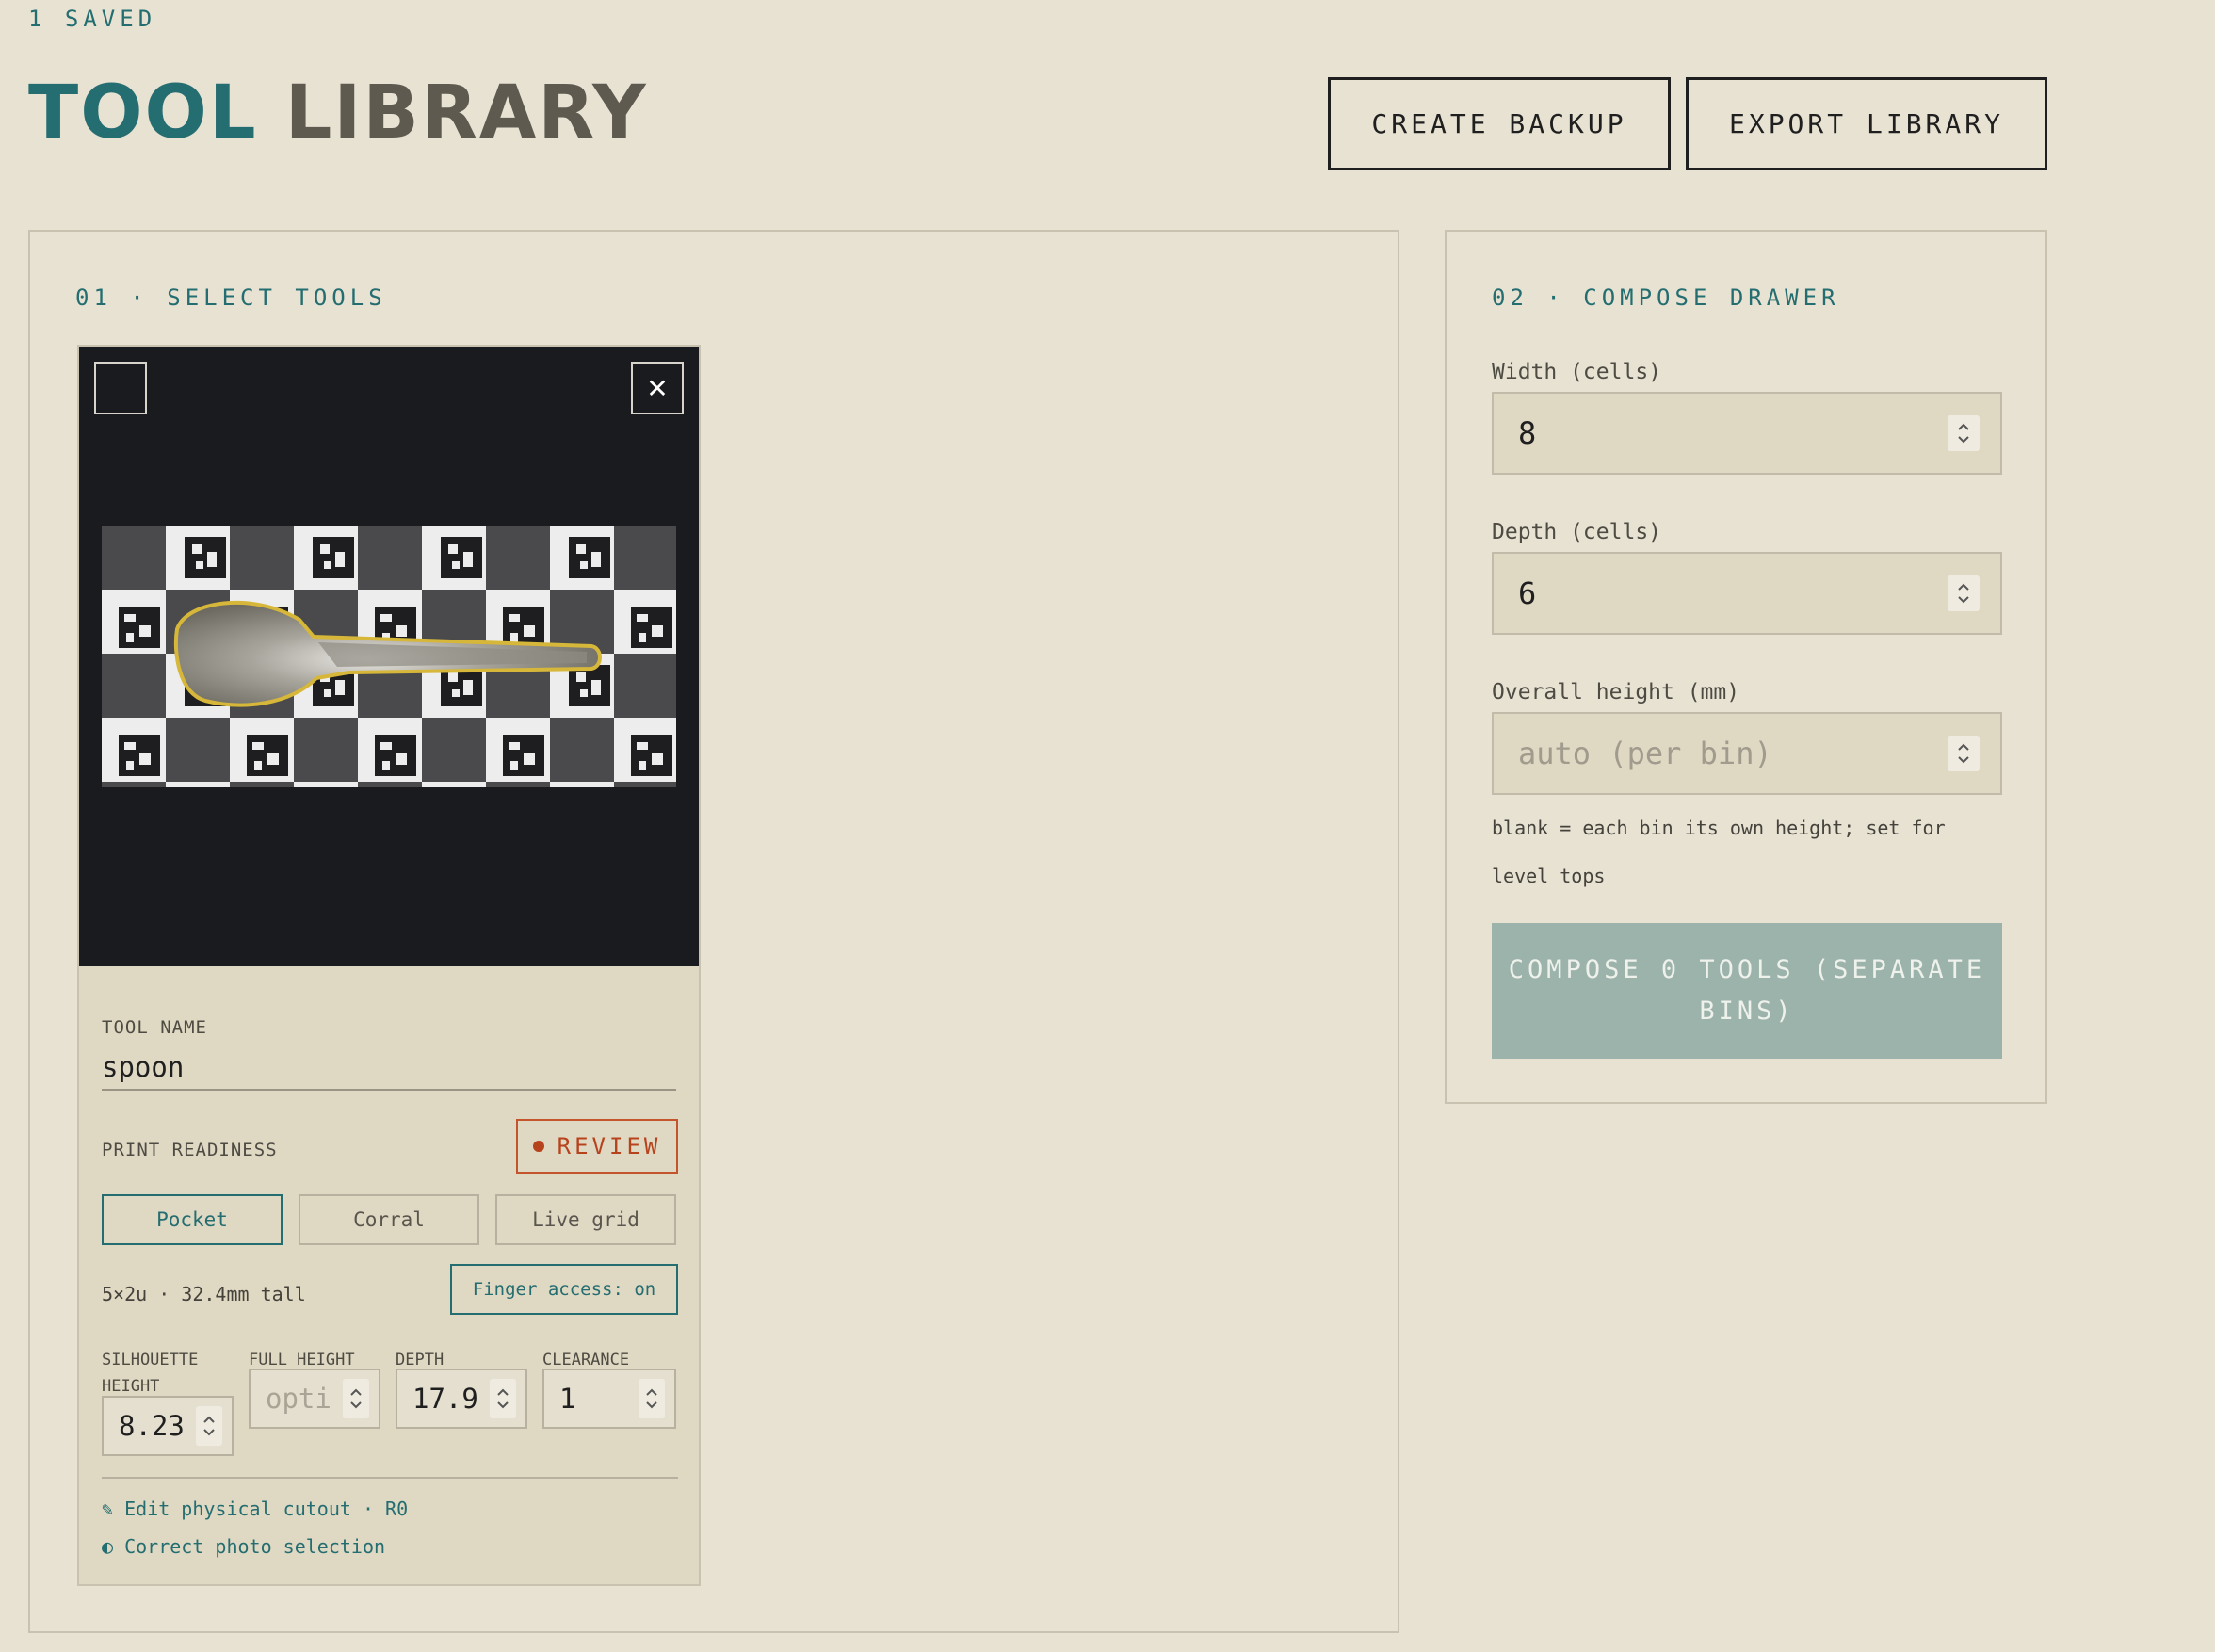  I want to click on overall-height-placeholder: auto (per bin), so click(1645, 753).